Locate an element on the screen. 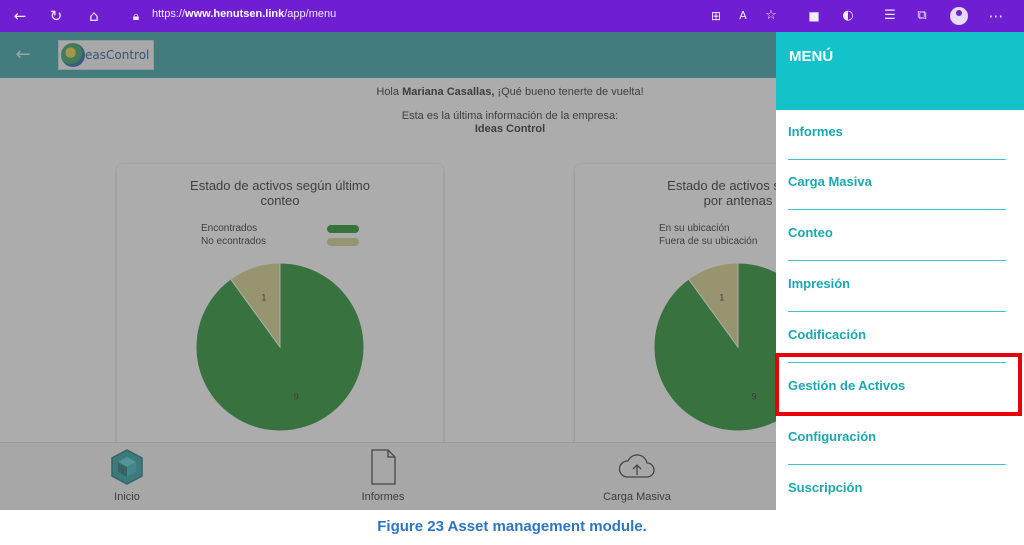 This screenshot has height=545, width=1024. split-screen-icon: ◐ is located at coordinates (848, 16).